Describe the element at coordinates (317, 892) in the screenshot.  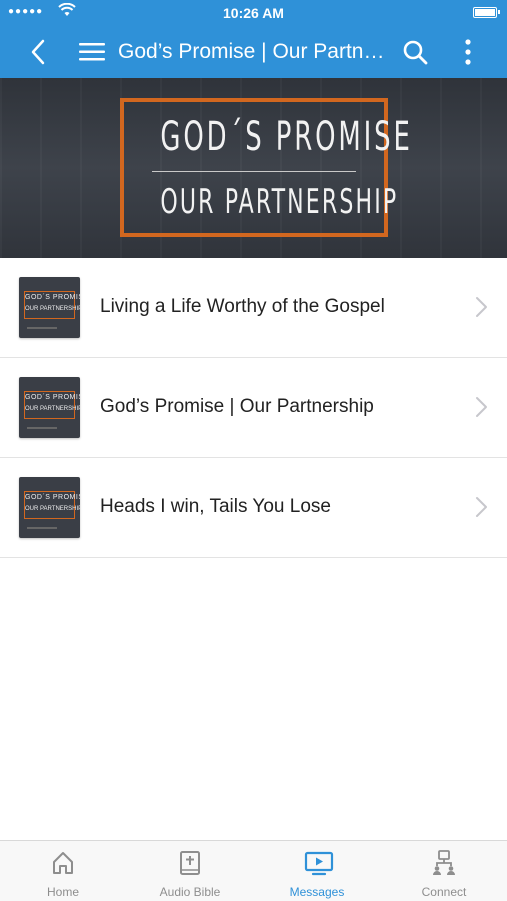
I see `tab-label: Messages` at that location.